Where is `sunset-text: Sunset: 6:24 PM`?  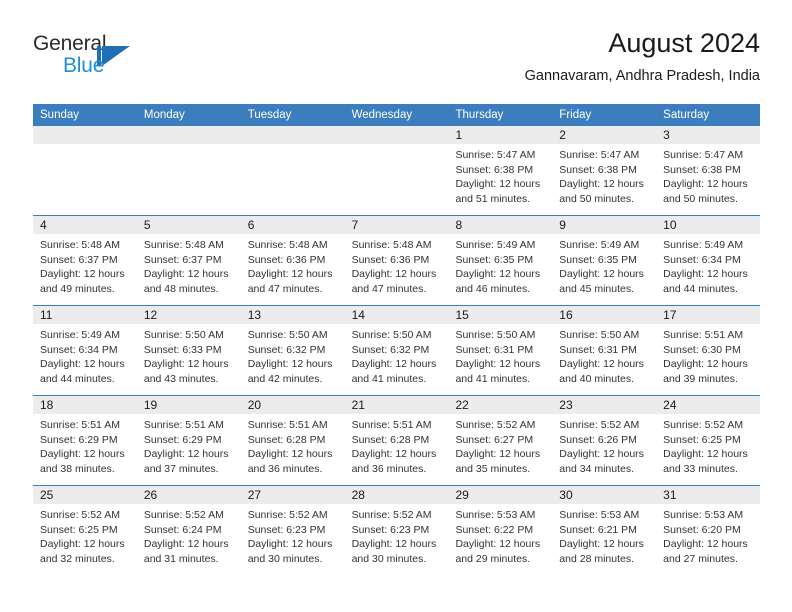
sunset-text: Sunset: 6:24 PM is located at coordinates (182, 529).